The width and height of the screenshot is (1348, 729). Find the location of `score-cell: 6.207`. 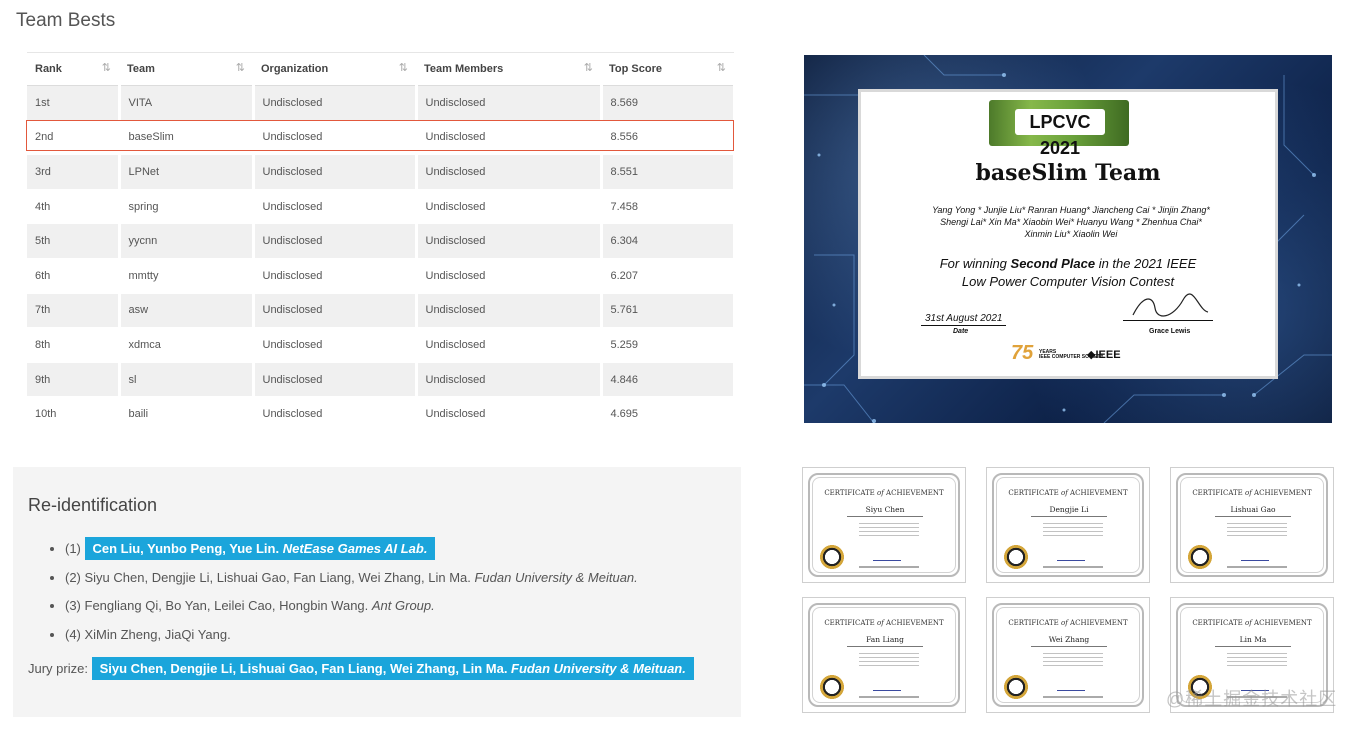

score-cell: 6.207 is located at coordinates (668, 276).